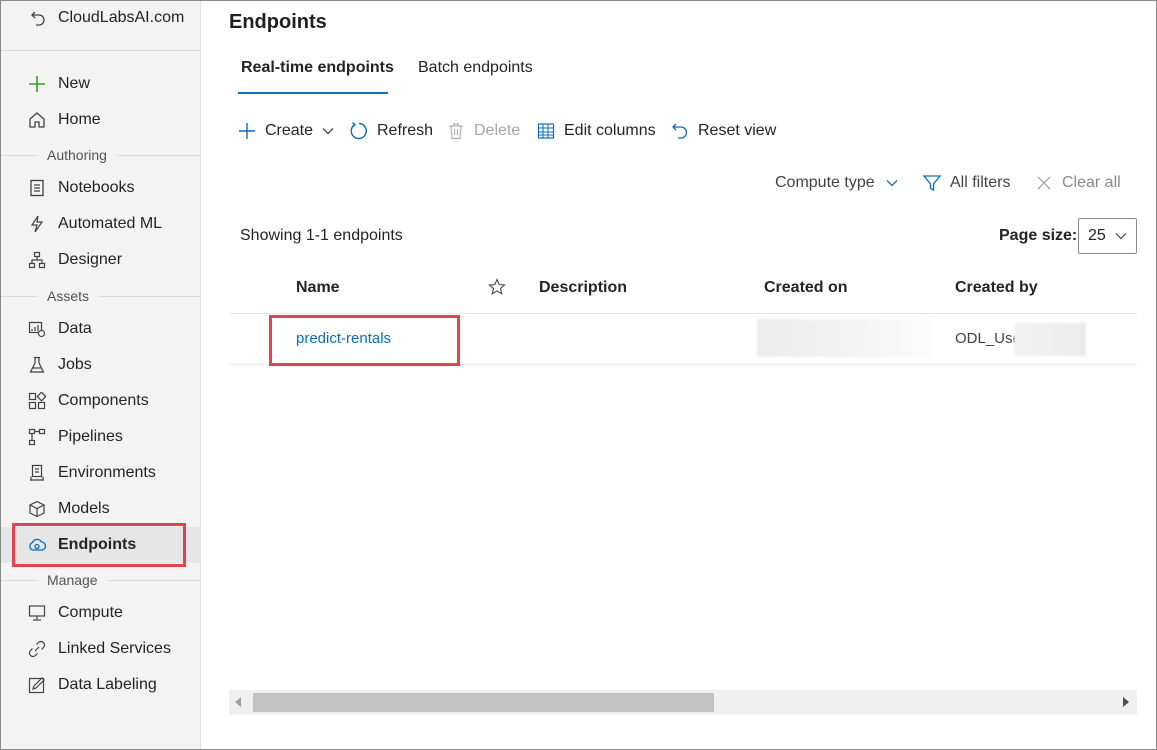  Describe the element at coordinates (318, 288) in the screenshot. I see `column-header-name: Name` at that location.